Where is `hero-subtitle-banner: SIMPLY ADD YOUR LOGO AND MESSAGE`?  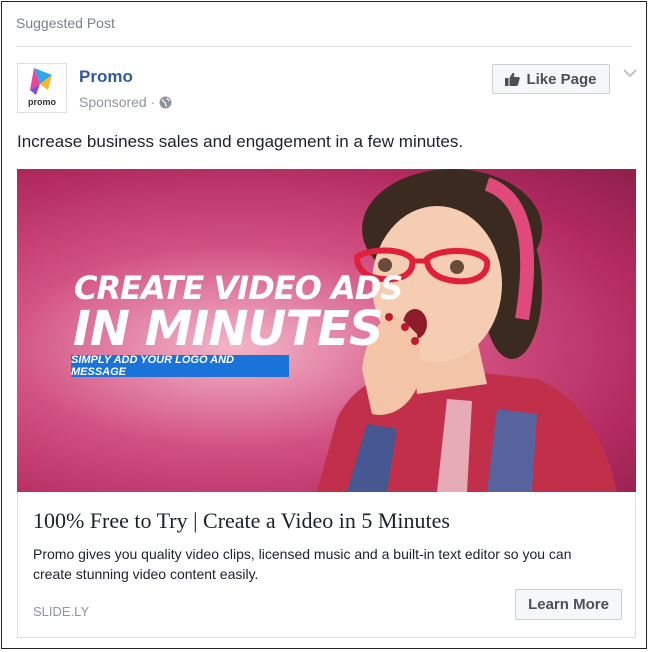 hero-subtitle-banner: SIMPLY ADD YOUR LOGO AND MESSAGE is located at coordinates (180, 366).